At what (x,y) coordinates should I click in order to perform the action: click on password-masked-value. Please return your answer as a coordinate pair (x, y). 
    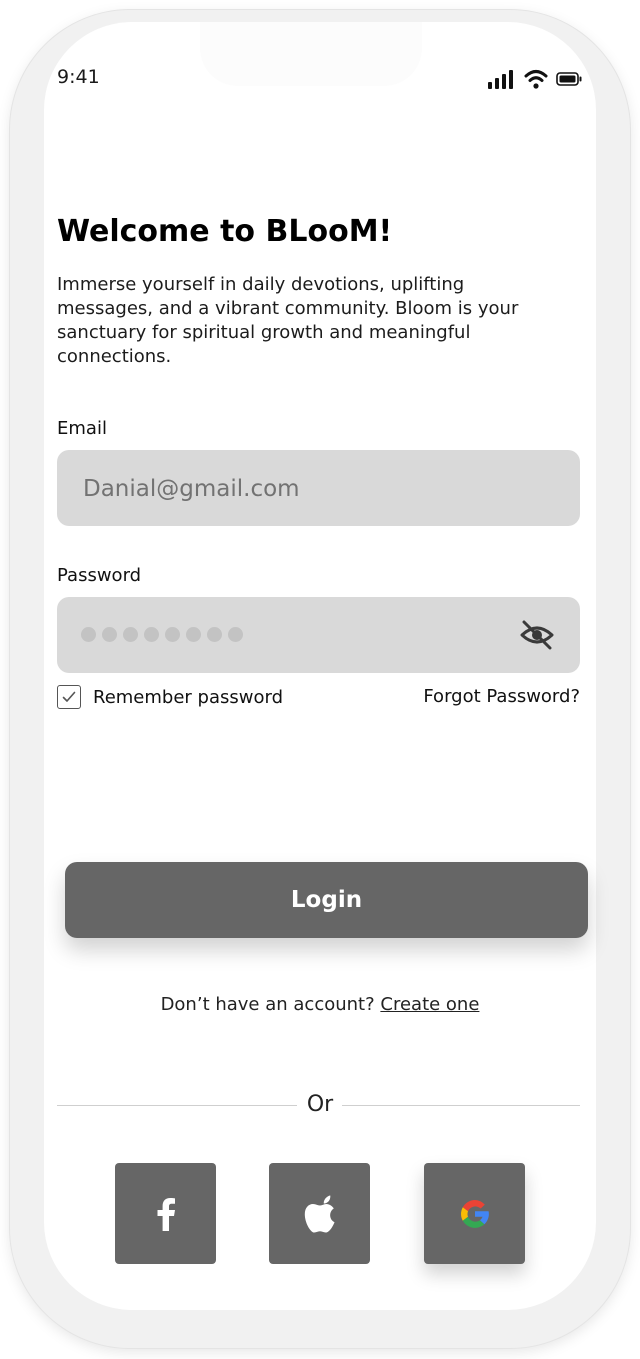
    Looking at the image, I should click on (165, 635).